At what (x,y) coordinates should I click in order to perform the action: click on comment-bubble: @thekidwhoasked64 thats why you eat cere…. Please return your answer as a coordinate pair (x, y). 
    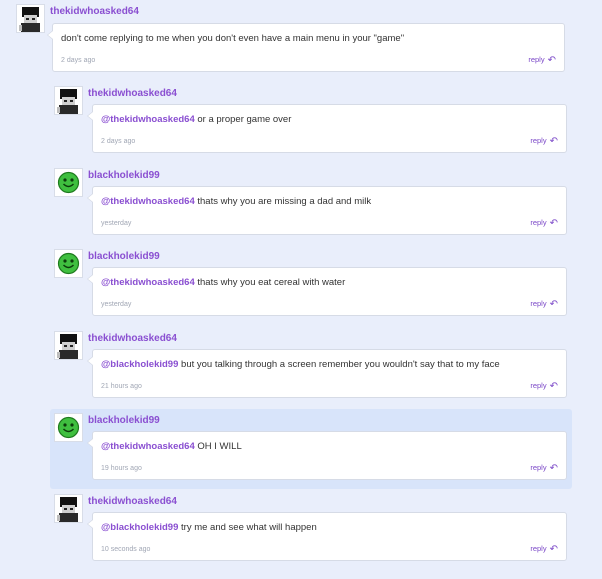
    Looking at the image, I should click on (327, 291).